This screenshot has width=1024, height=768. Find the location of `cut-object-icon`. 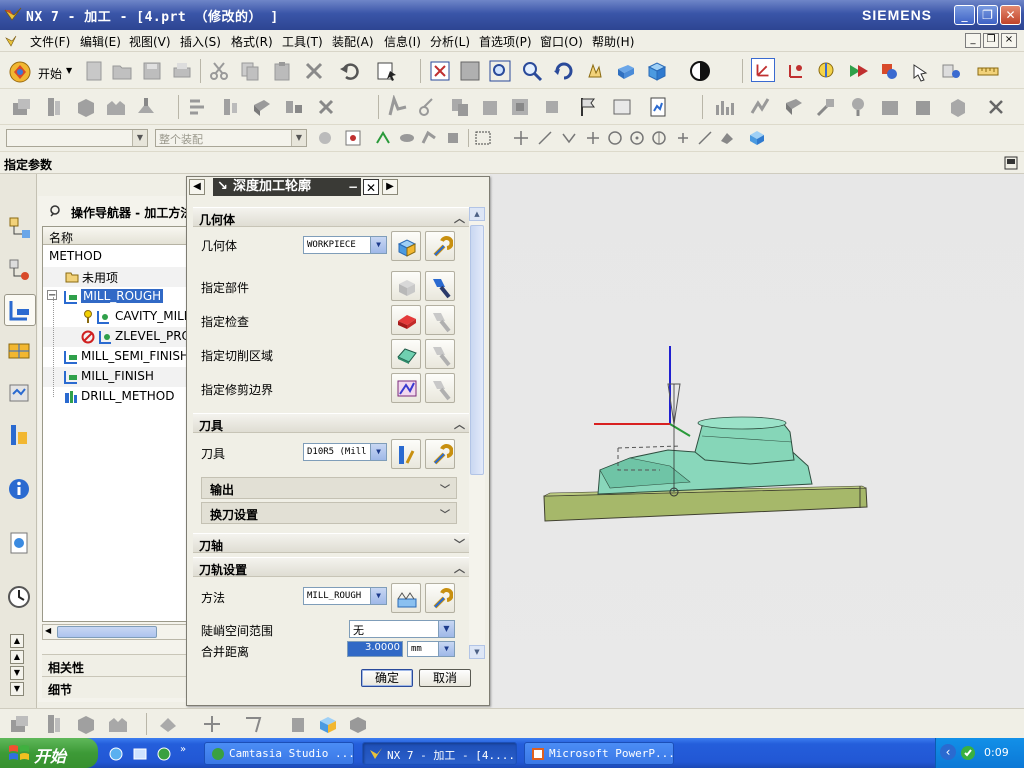

cut-object-icon is located at coordinates (428, 107).